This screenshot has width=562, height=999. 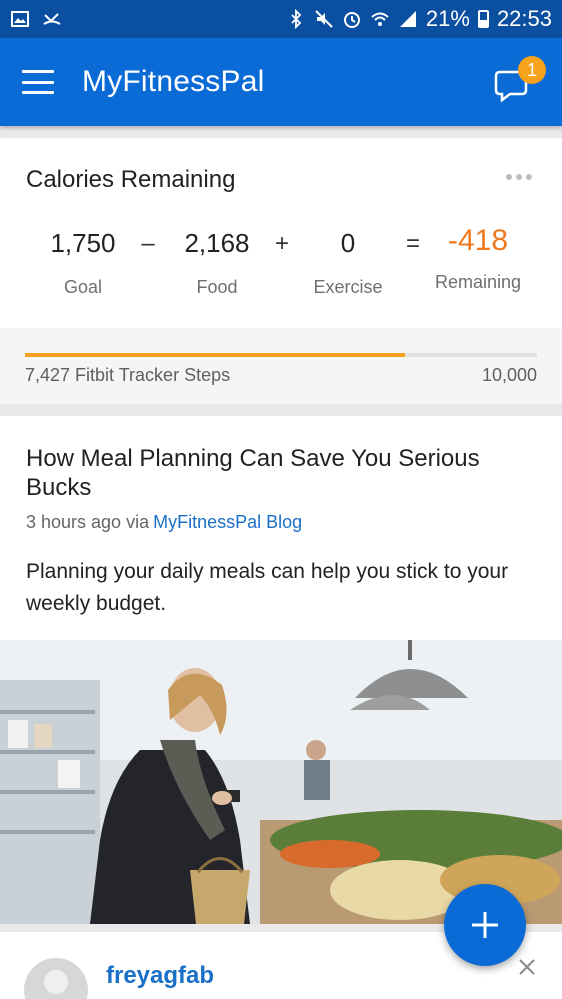 I want to click on steps-progress-bar, so click(x=281, y=355).